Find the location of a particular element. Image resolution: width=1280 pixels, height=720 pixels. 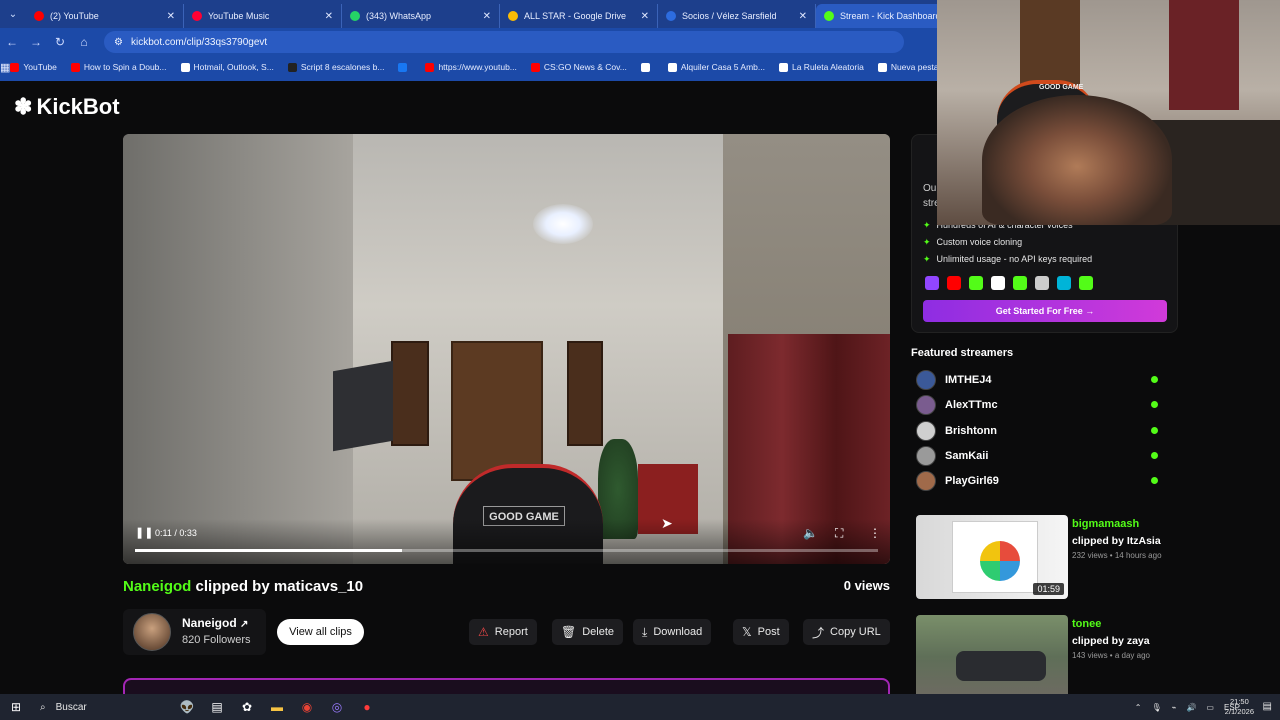

task-view-icon: ▤ is located at coordinates (217, 707).